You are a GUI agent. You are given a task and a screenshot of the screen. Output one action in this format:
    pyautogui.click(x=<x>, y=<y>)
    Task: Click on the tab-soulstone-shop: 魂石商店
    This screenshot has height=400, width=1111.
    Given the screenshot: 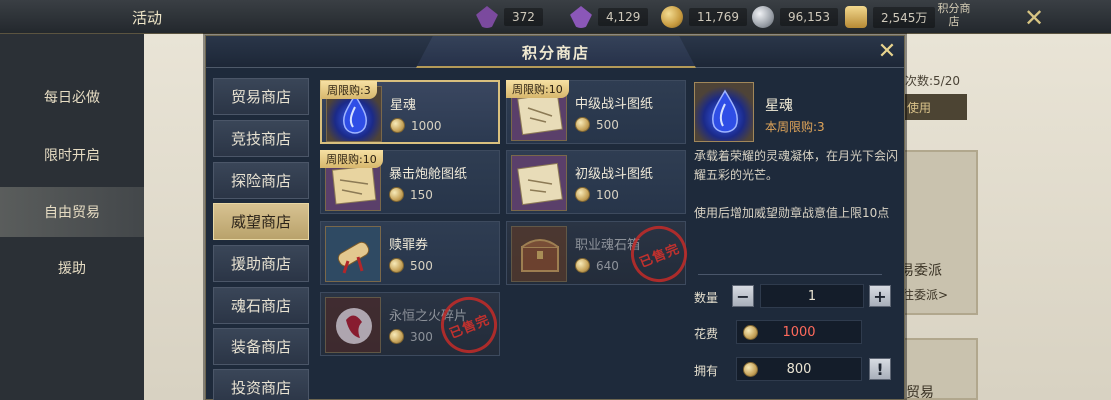 What is the action you would take?
    pyautogui.click(x=261, y=305)
    